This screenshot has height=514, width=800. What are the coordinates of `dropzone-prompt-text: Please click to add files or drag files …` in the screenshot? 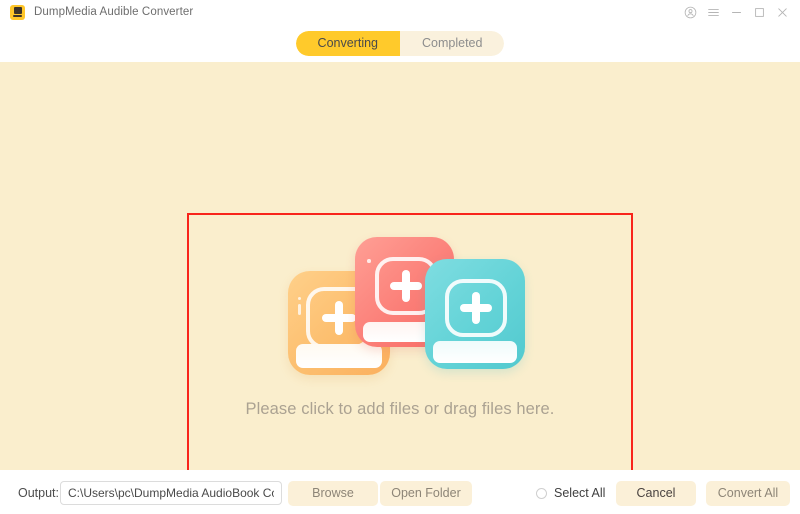 It's located at (400, 409).